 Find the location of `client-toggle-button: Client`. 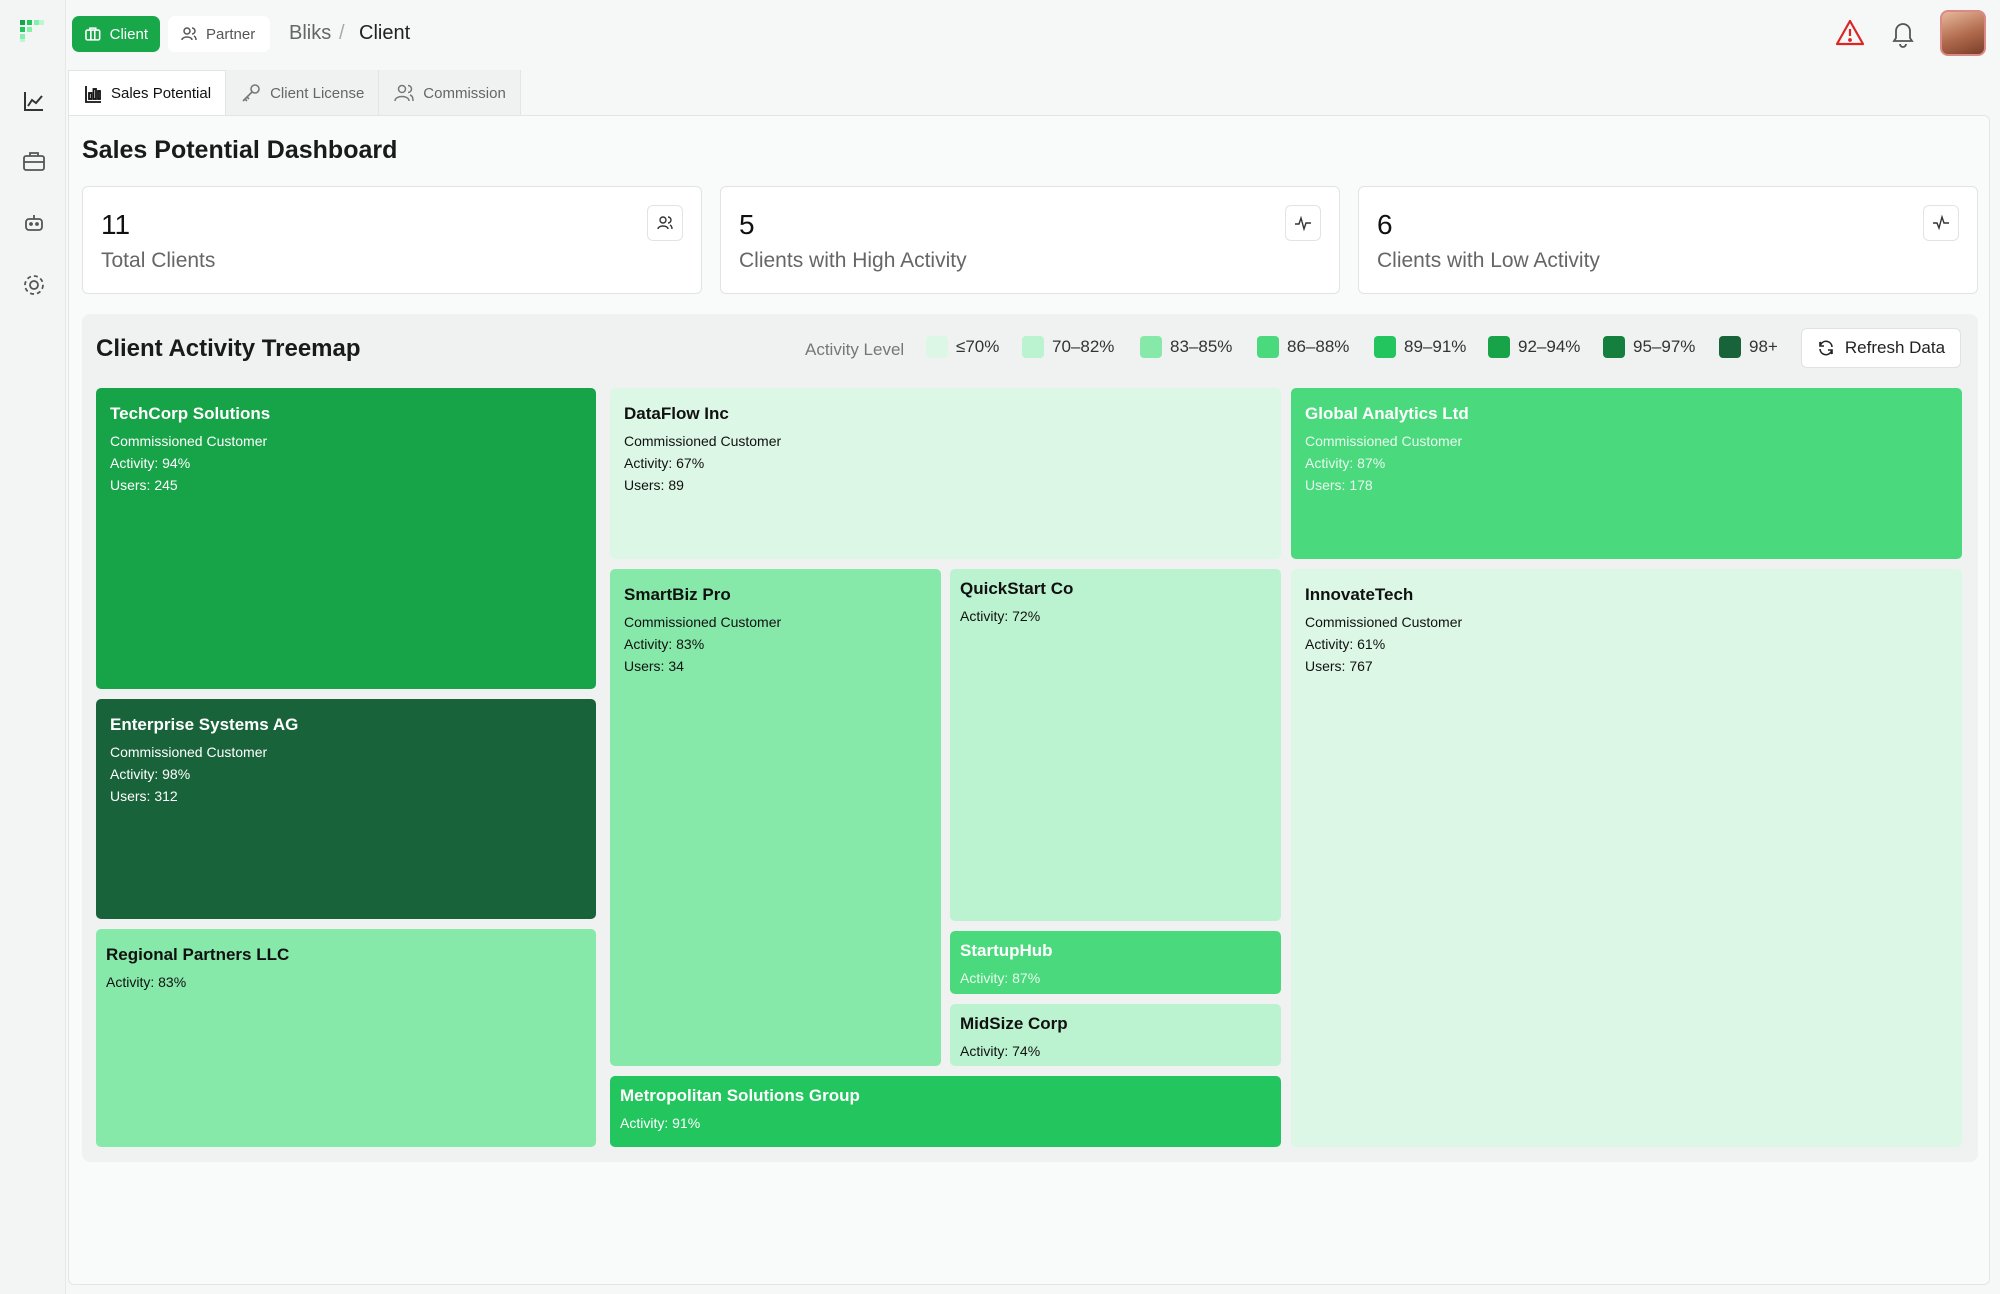

client-toggle-button: Client is located at coordinates (116, 34).